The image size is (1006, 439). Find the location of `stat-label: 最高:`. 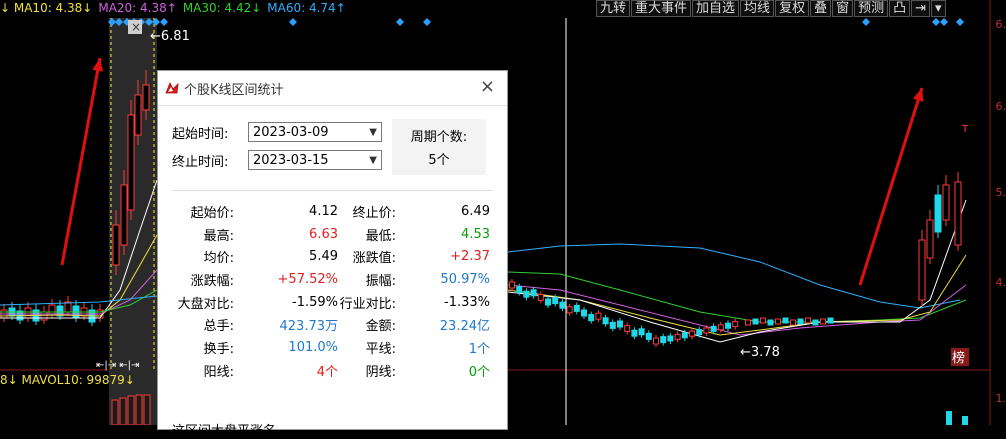

stat-label: 最高: is located at coordinates (201, 234).